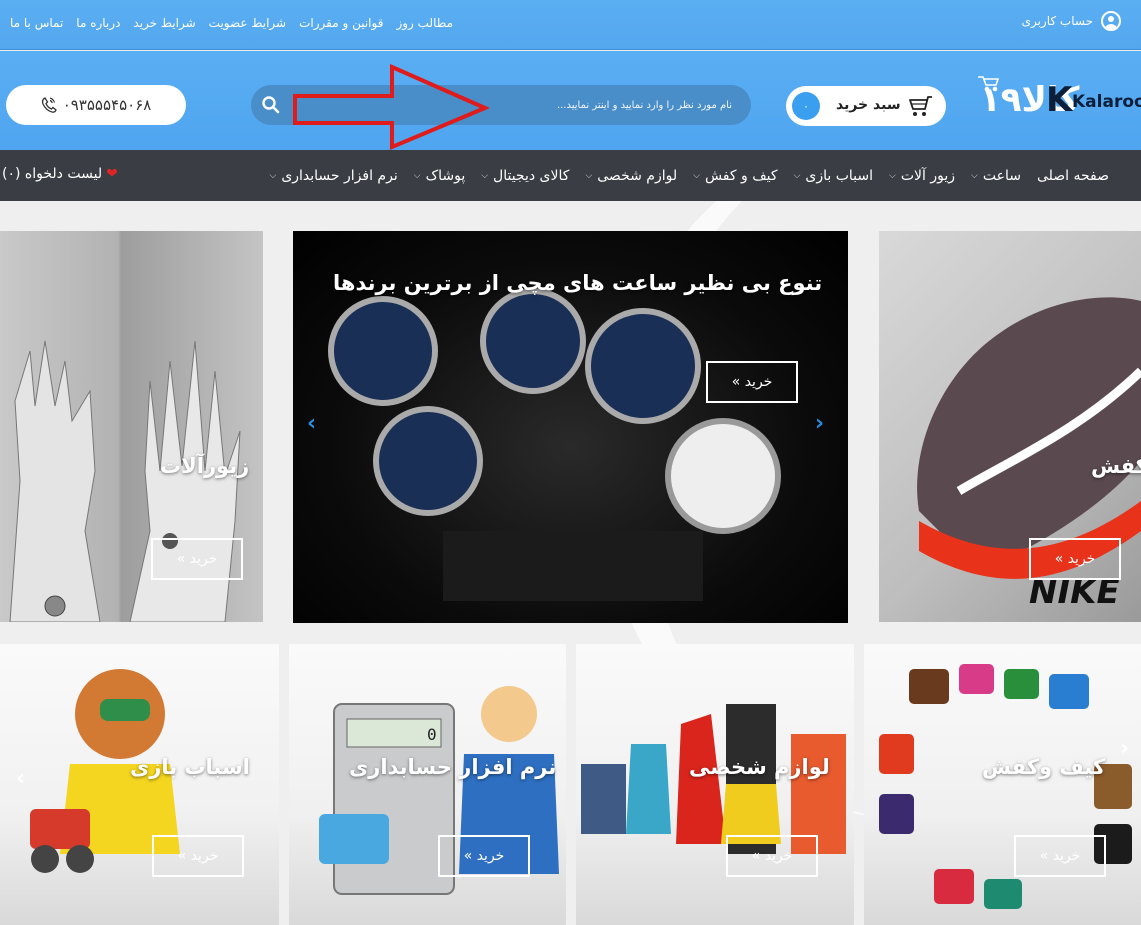  Describe the element at coordinates (1124, 748) in the screenshot. I see `carousel-next-icon: ›` at that location.